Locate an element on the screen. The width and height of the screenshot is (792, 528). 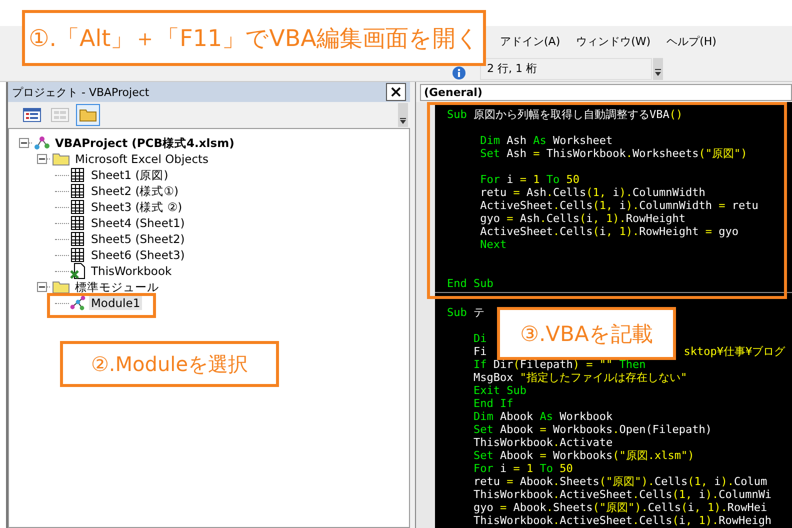
code-line: End Sub is located at coordinates (470, 283).